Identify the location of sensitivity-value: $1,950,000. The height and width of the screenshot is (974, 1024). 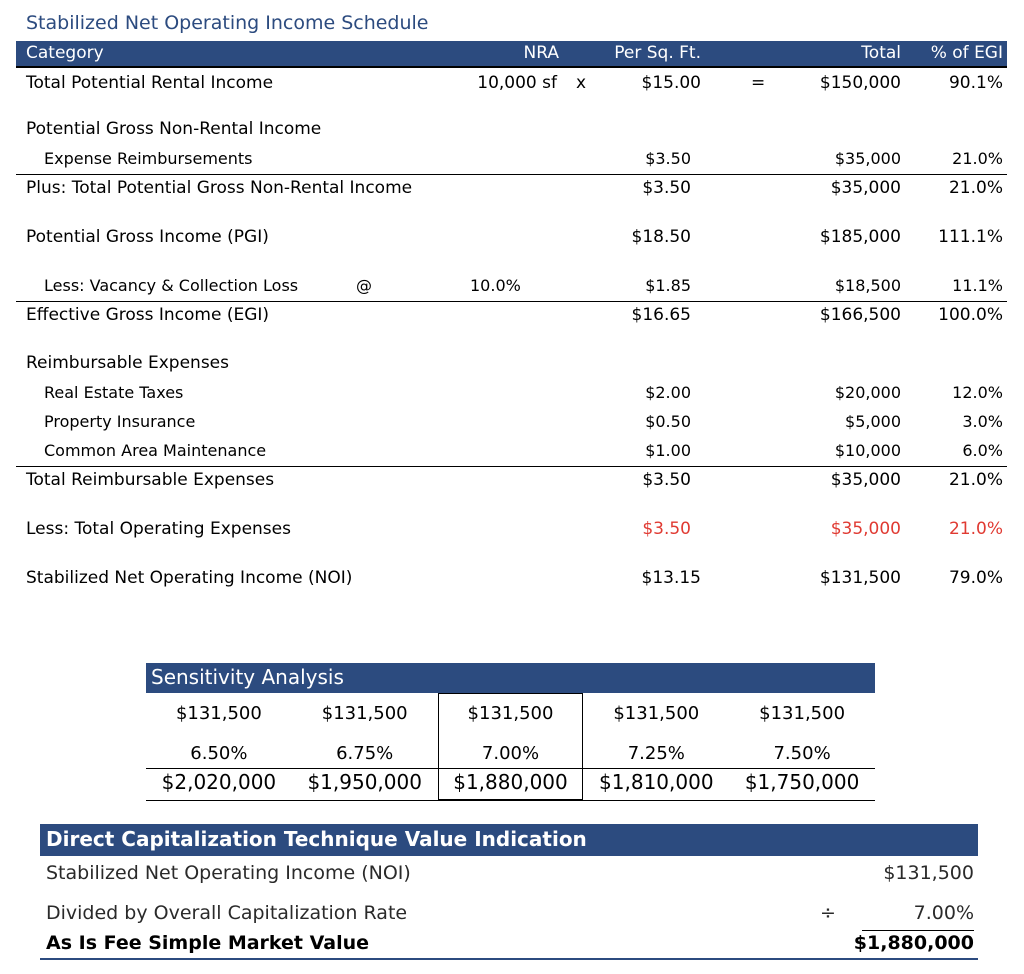
(364, 782).